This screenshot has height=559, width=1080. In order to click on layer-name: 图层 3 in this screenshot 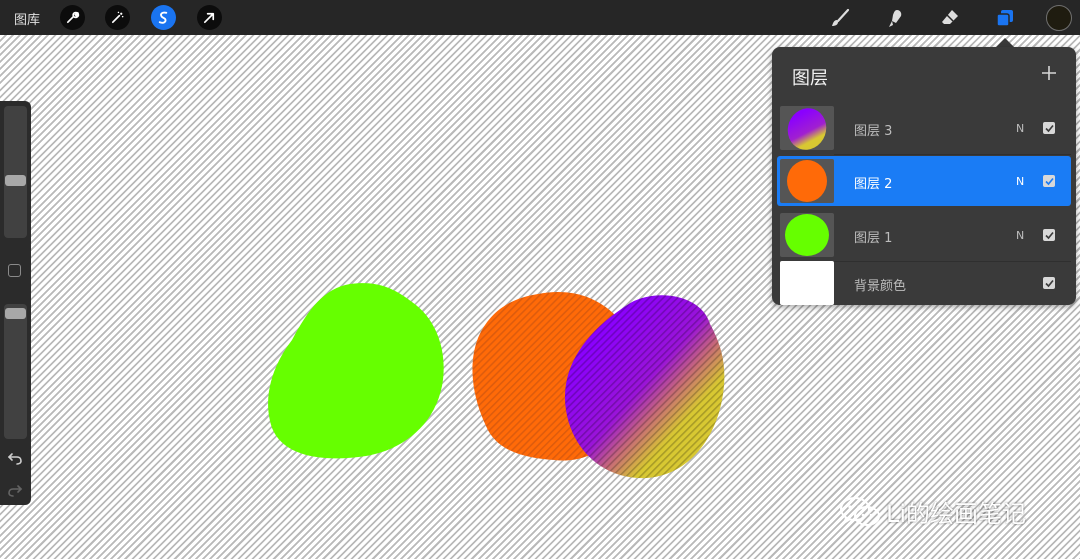, I will do `click(873, 131)`.